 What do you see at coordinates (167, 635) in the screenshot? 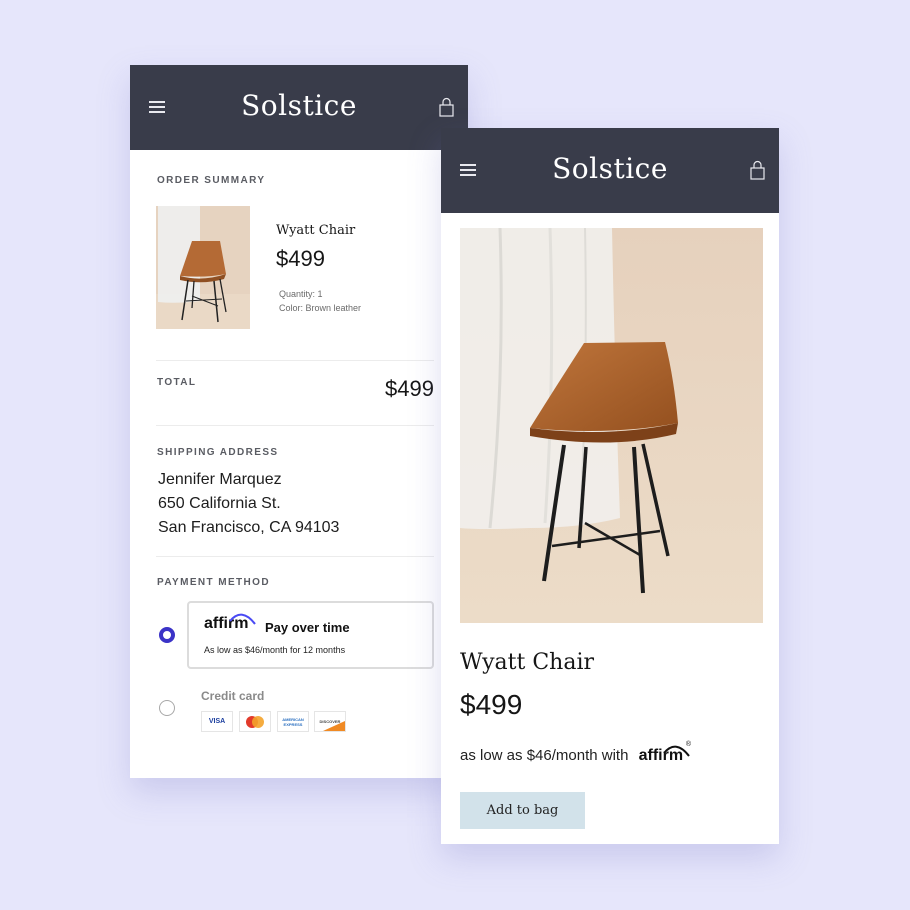
I see `affirm-radio` at bounding box center [167, 635].